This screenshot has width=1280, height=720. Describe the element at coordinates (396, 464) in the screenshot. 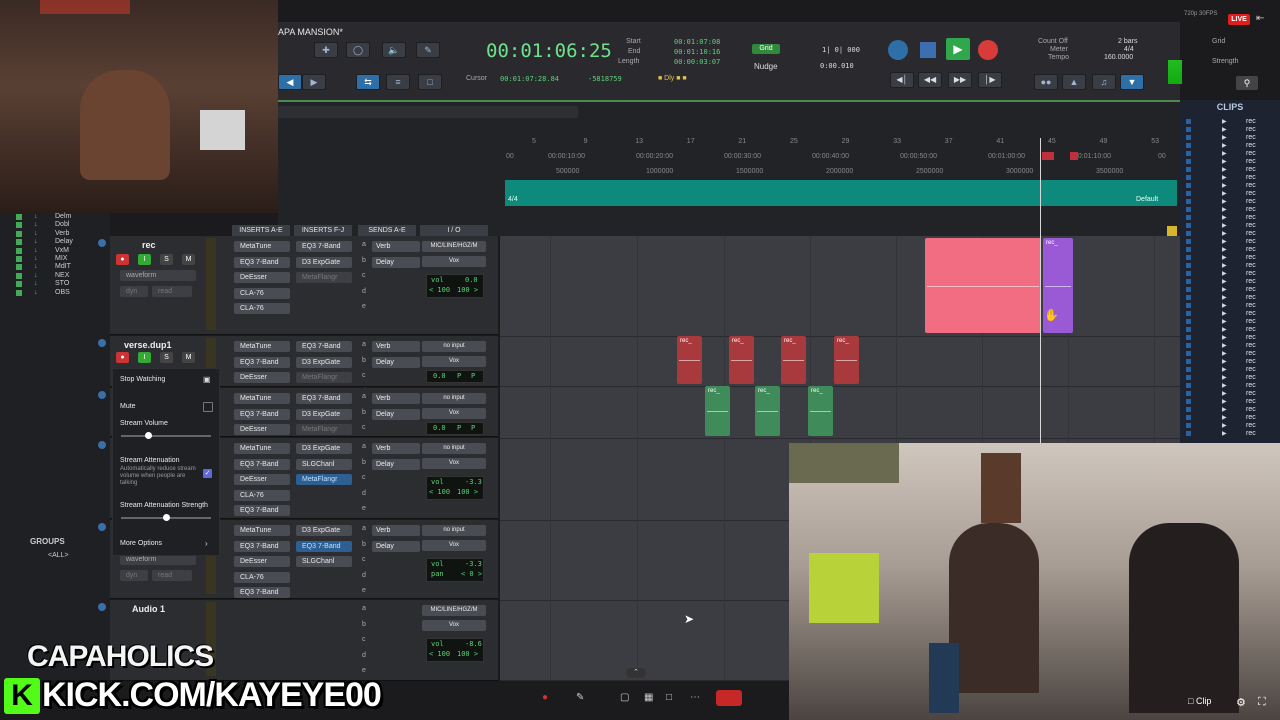

I see `send-slot: Delay` at that location.